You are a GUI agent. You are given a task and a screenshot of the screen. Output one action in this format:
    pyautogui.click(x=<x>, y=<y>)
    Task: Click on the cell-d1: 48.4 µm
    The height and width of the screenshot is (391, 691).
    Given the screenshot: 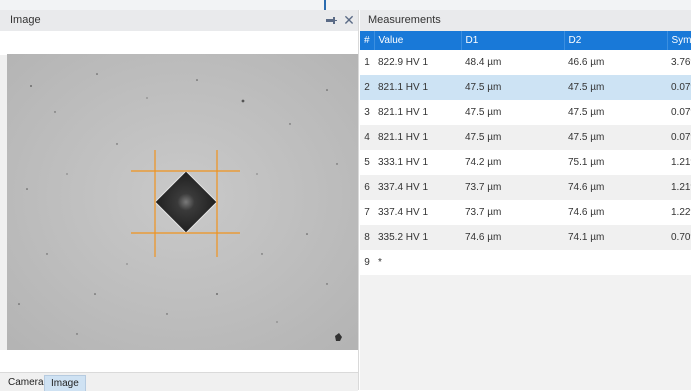 What is the action you would take?
    pyautogui.click(x=512, y=62)
    